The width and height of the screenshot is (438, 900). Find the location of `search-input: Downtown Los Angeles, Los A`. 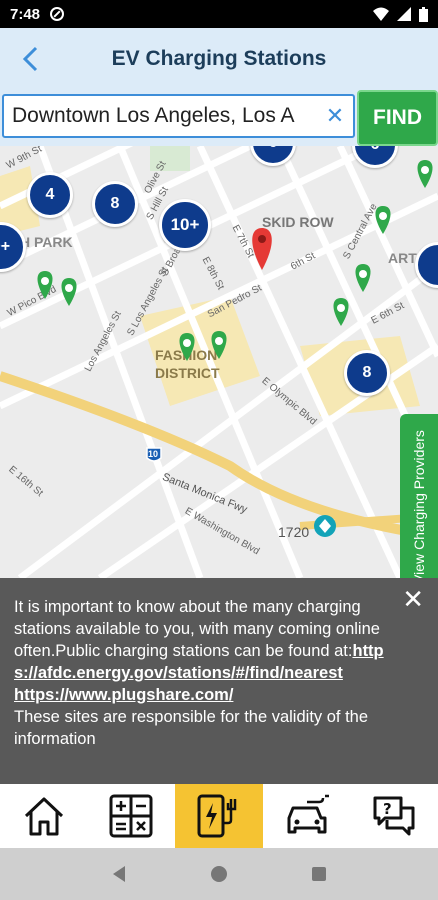

search-input: Downtown Los Angeles, Los A is located at coordinates (164, 116).